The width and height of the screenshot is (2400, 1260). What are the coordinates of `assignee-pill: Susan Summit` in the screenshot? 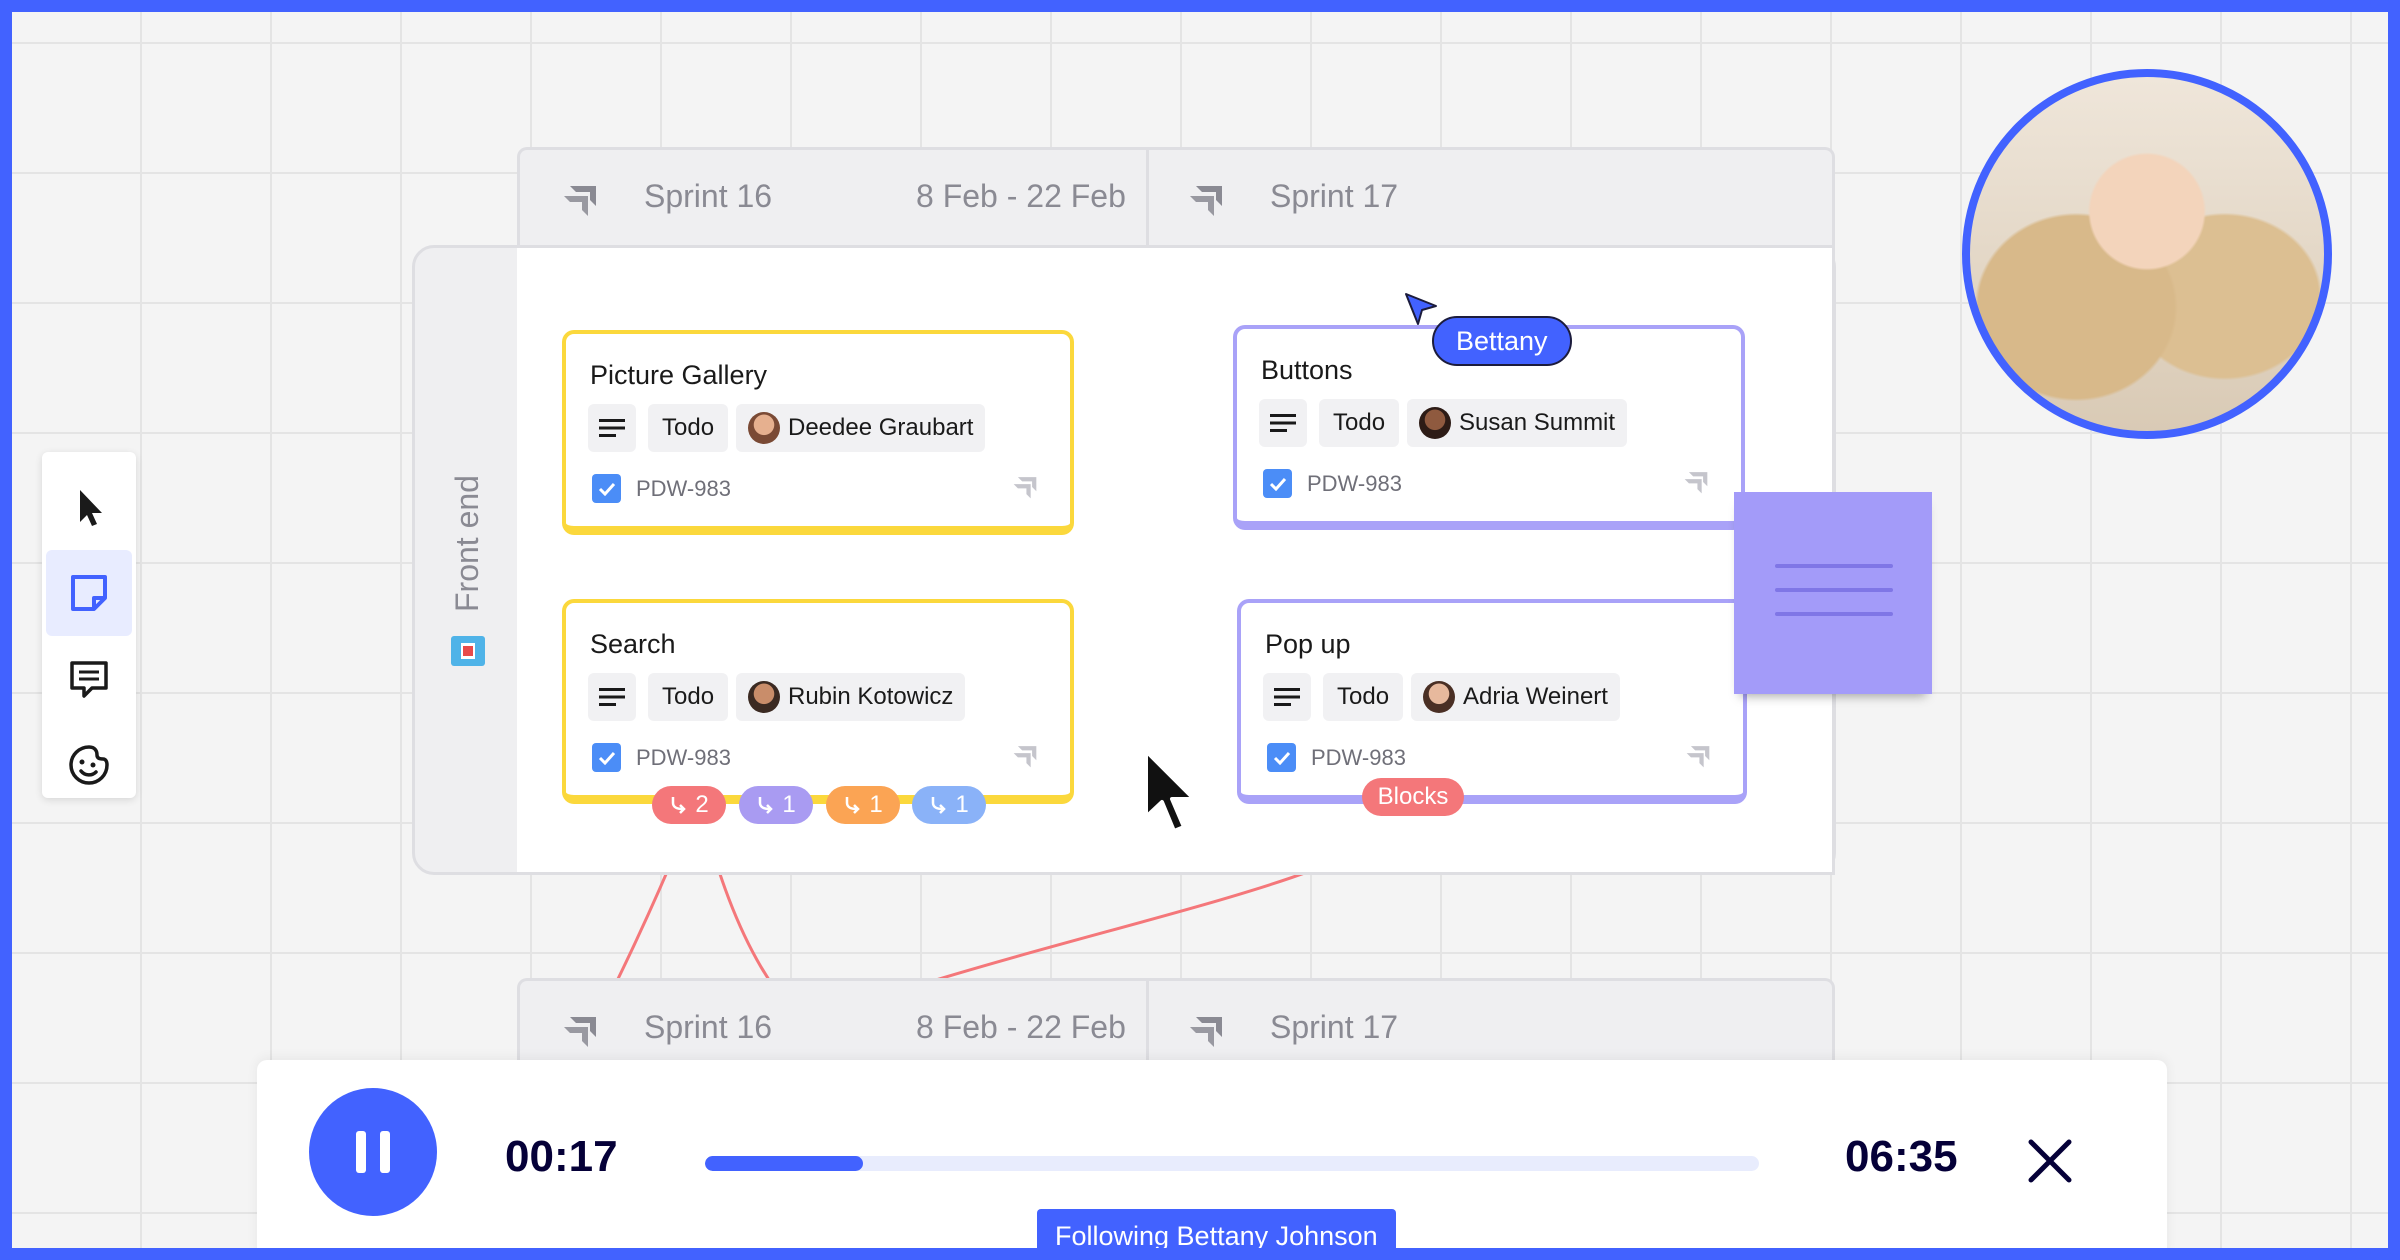 It's located at (1517, 423).